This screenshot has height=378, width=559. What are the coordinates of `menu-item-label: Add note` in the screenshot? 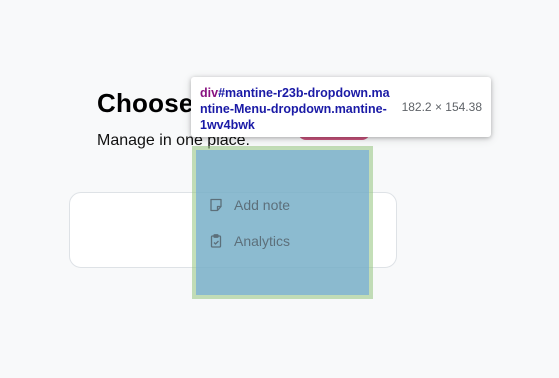 It's located at (262, 205).